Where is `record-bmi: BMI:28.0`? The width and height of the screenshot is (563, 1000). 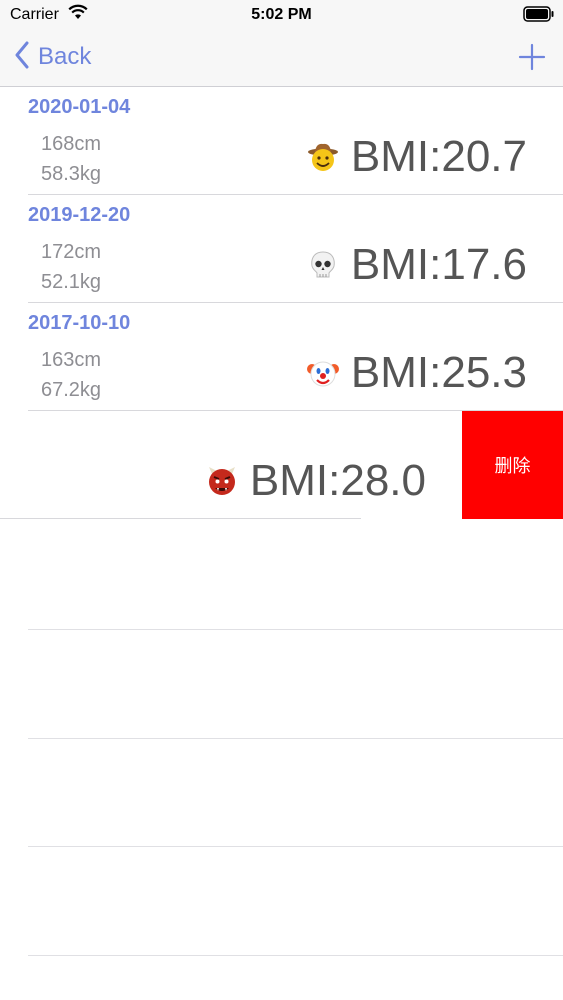 record-bmi: BMI:28.0 is located at coordinates (337, 480).